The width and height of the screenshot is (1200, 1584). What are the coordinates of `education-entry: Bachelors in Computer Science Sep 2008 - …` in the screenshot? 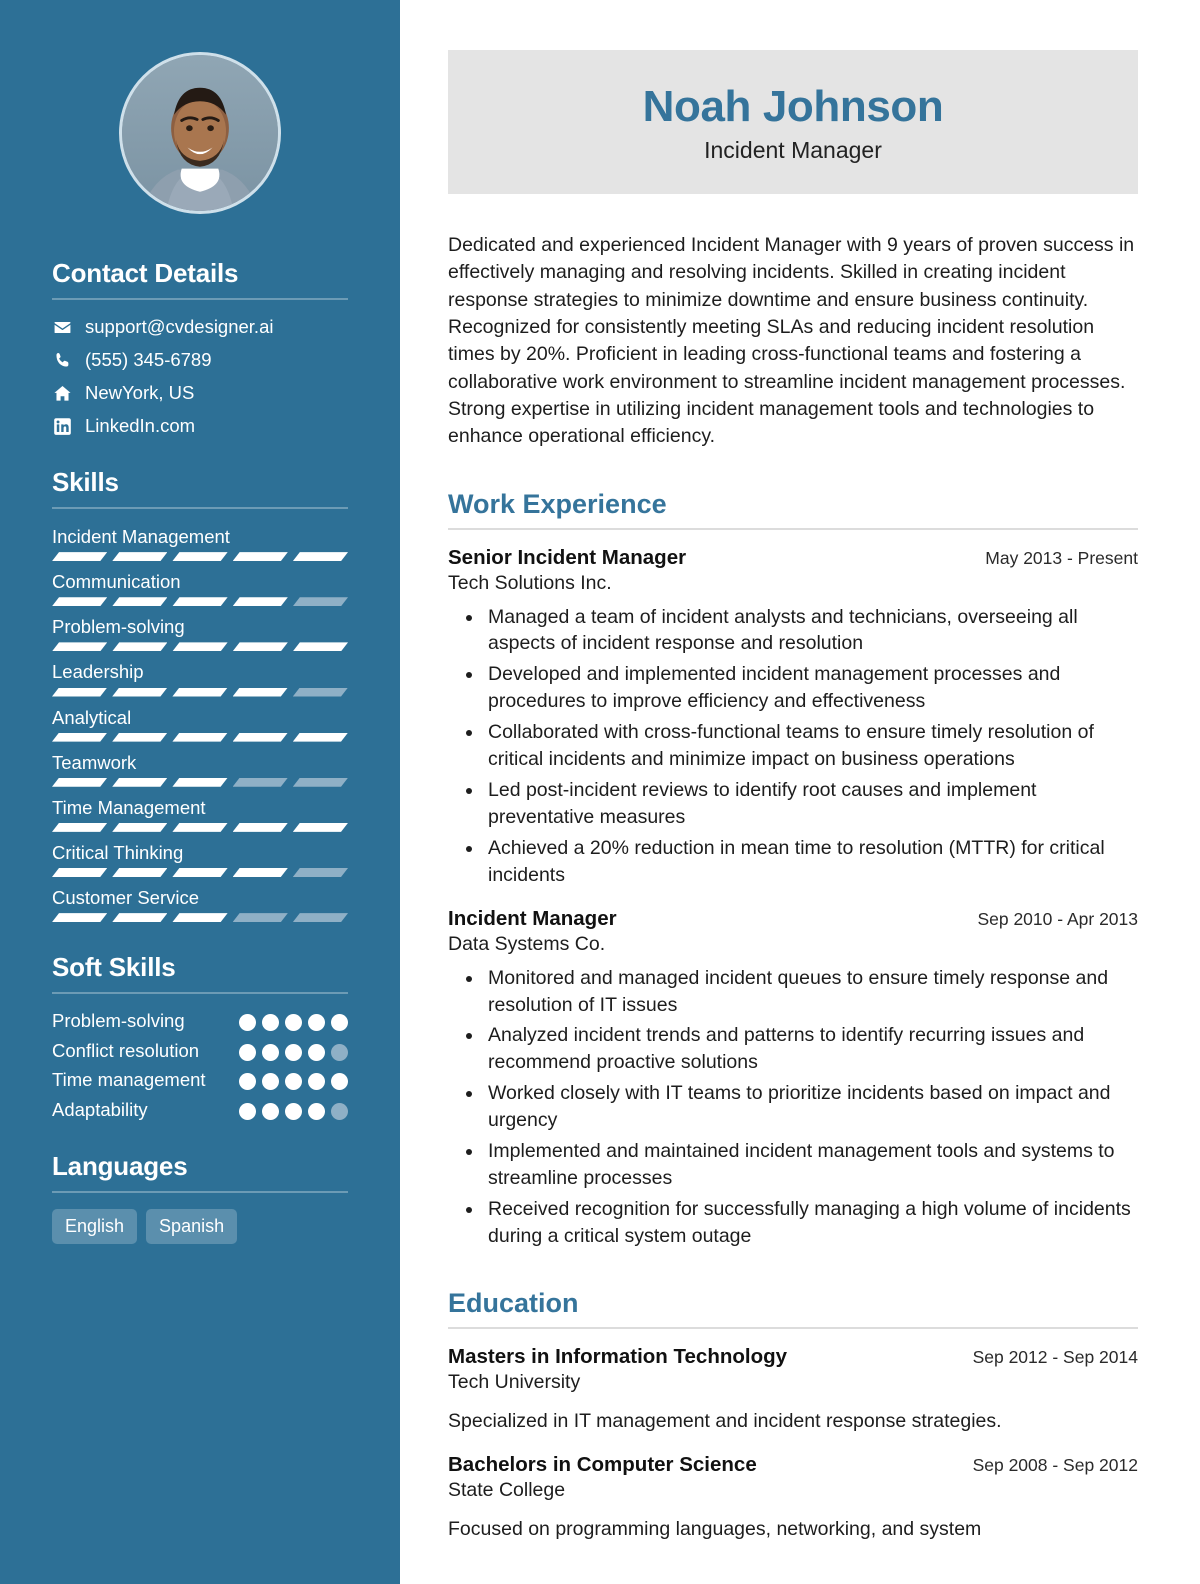 It's located at (793, 1498).